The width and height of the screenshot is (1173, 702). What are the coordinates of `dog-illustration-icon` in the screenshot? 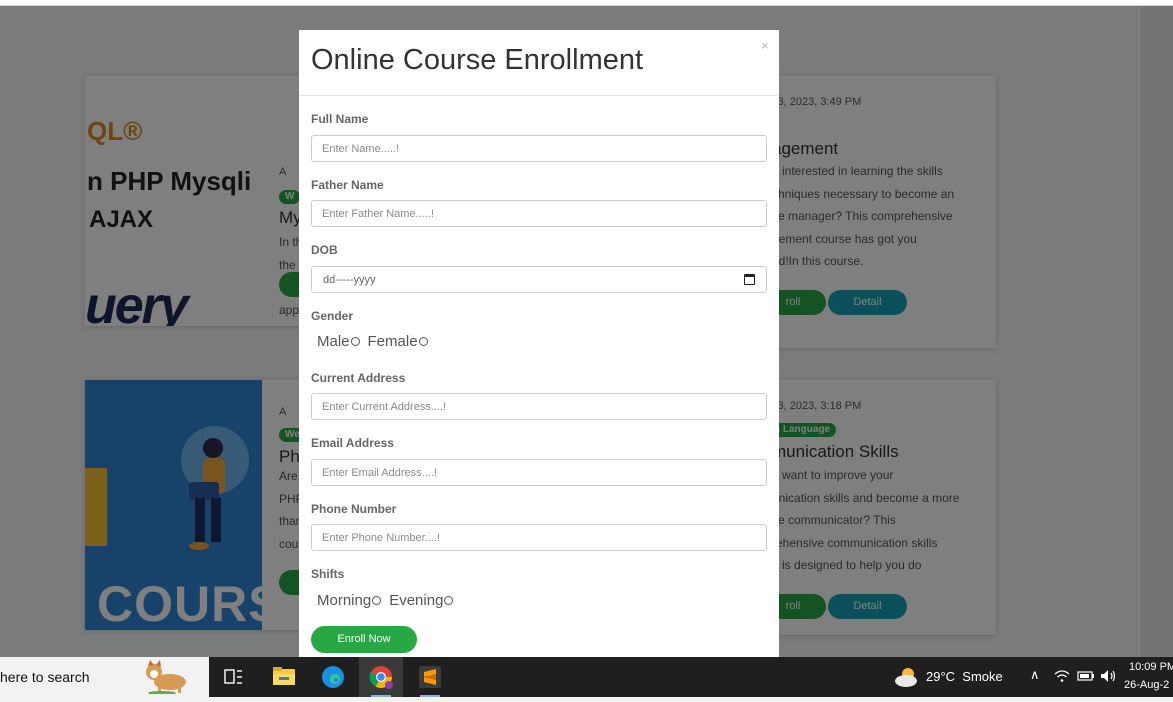 It's located at (166, 677).